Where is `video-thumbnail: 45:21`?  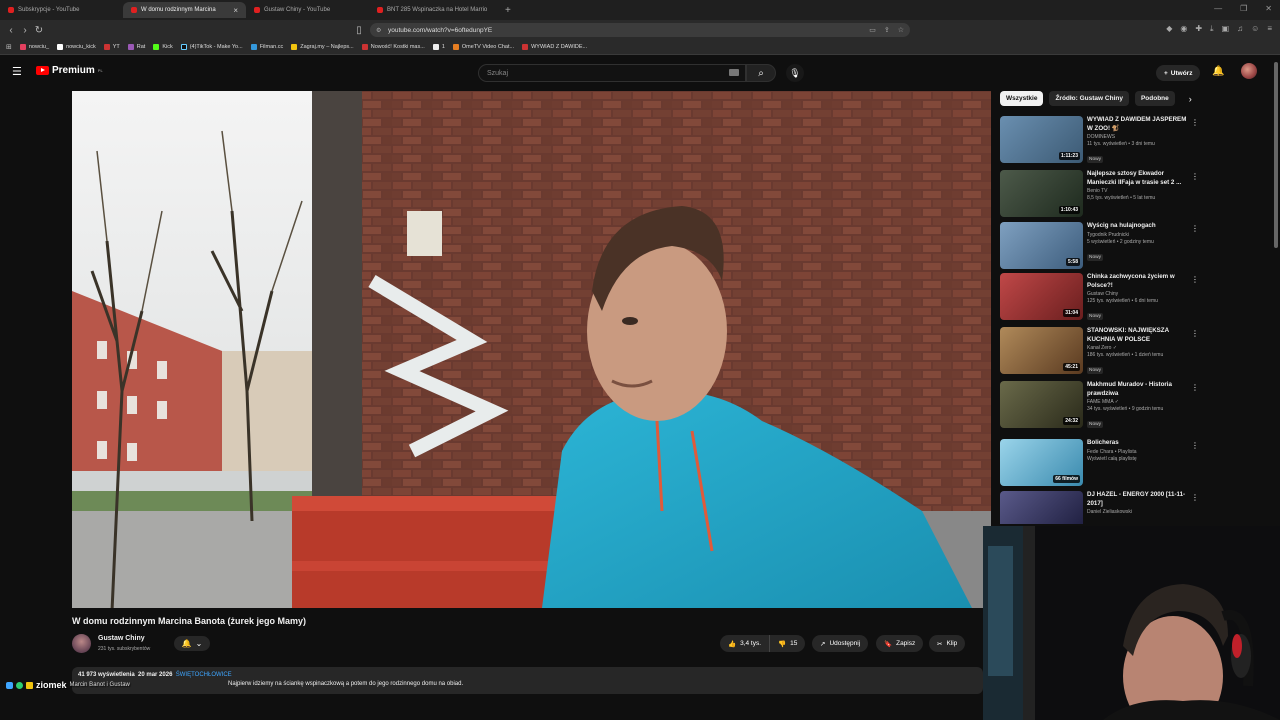
video-thumbnail: 45:21 is located at coordinates (1041, 350).